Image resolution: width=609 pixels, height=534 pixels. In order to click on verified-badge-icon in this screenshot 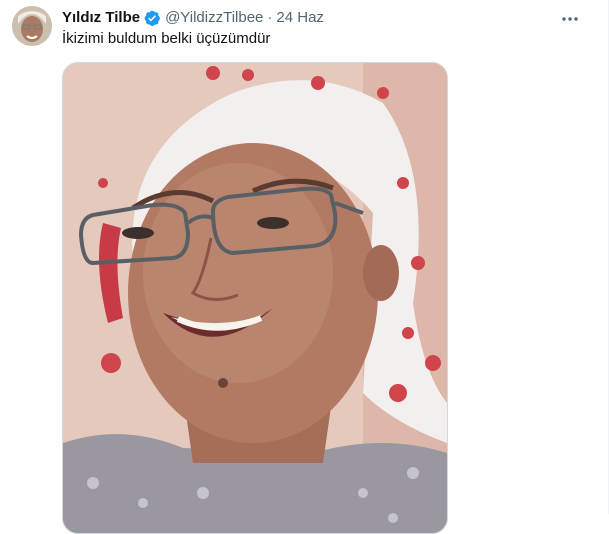, I will do `click(152, 18)`.